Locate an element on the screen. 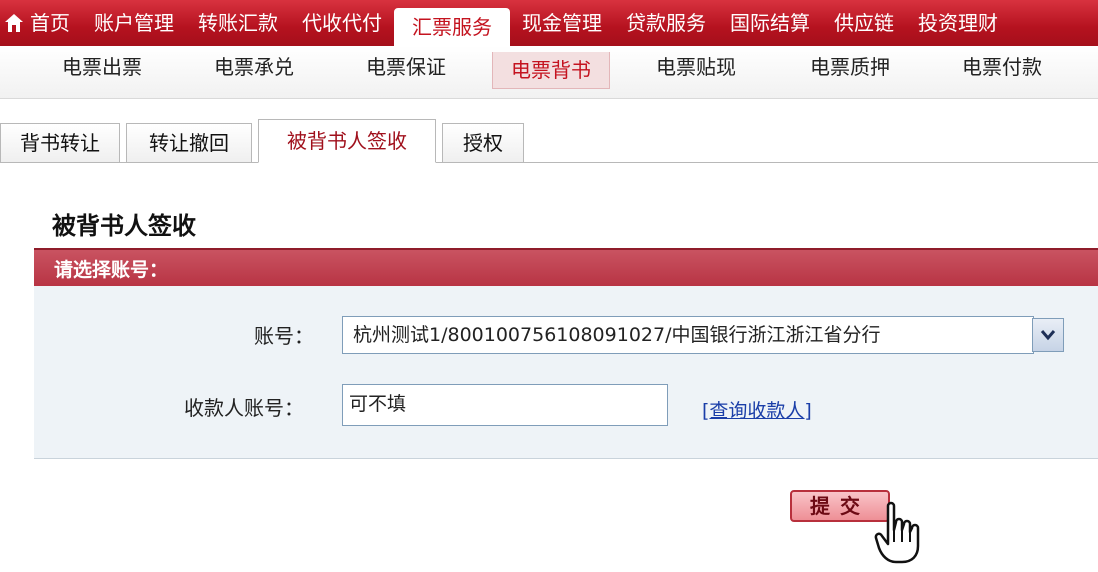 Image resolution: width=1098 pixels, height=572 pixels. subnav-guarantee: 电票保证 is located at coordinates (406, 67).